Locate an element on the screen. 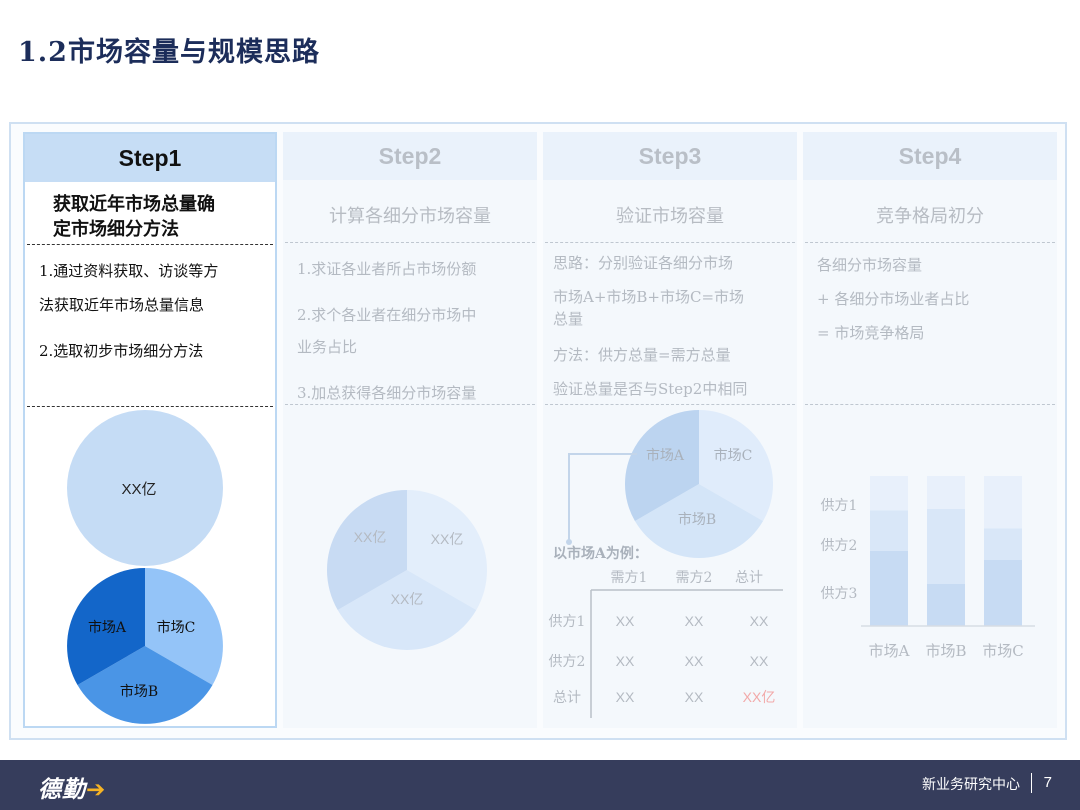 This screenshot has width=1080, height=810. step3-pie-label-c: 市场C is located at coordinates (733, 455).